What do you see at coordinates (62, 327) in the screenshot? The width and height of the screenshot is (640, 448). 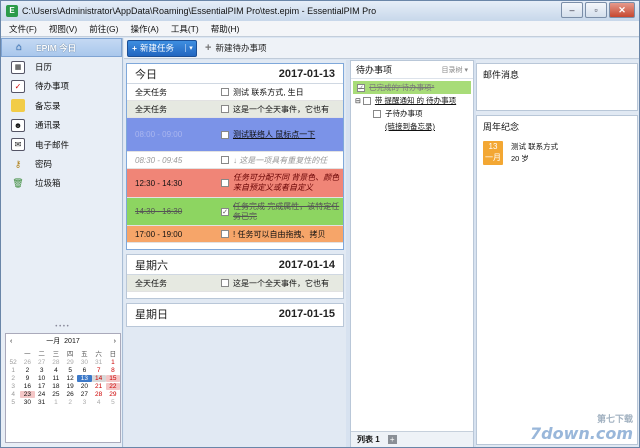 I see `splitter-grip: • • • •` at bounding box center [62, 327].